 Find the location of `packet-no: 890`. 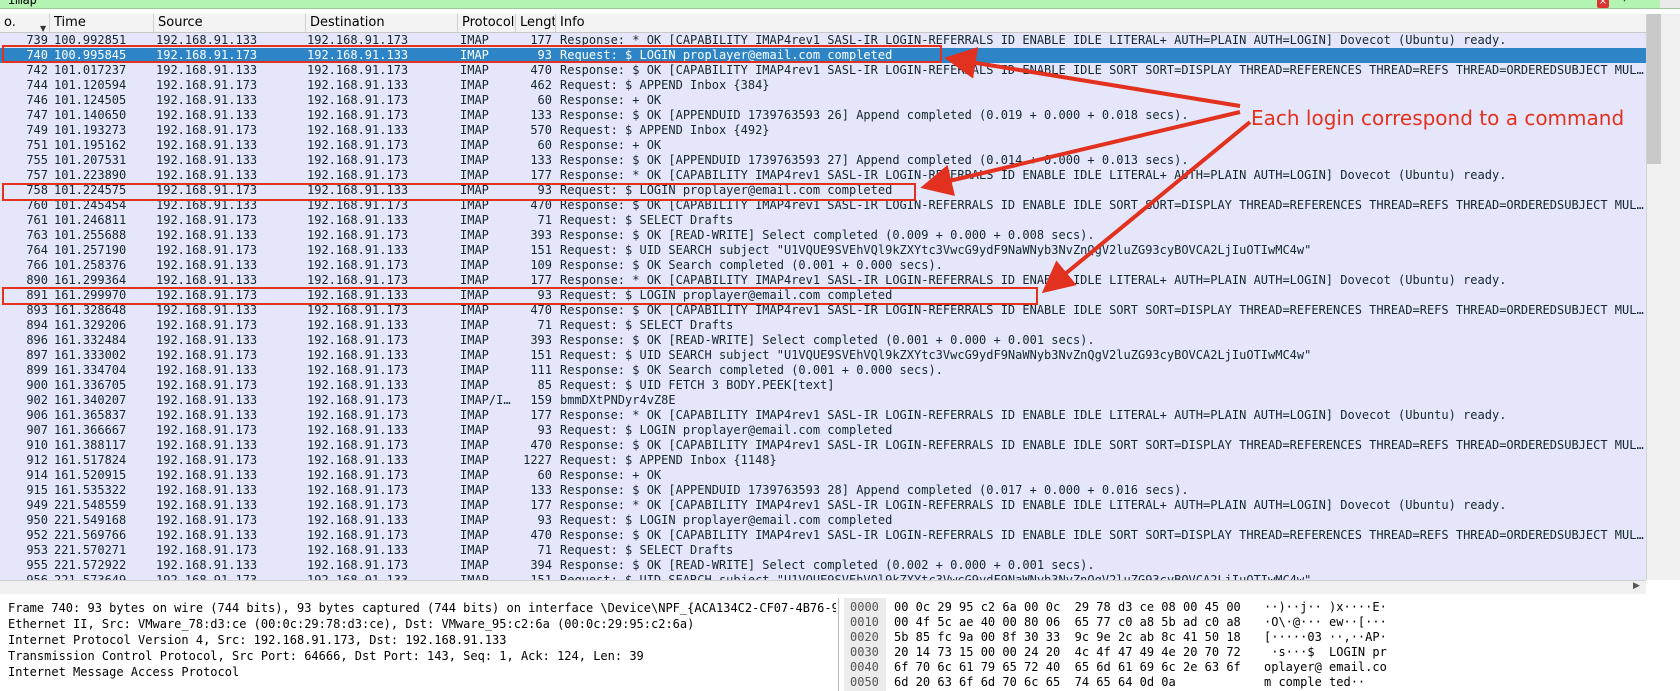

packet-no: 890 is located at coordinates (37, 280).